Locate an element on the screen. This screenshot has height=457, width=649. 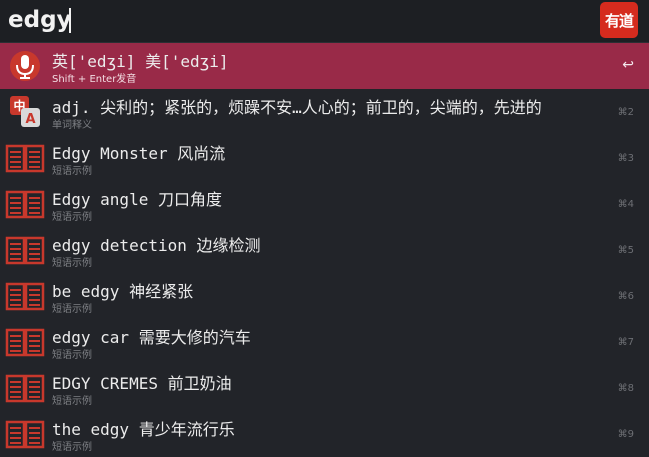
result-row-pronunciation: 英['edʒi] 美['edʒi] Shift + Enter发音 ↩ is located at coordinates (324, 66).